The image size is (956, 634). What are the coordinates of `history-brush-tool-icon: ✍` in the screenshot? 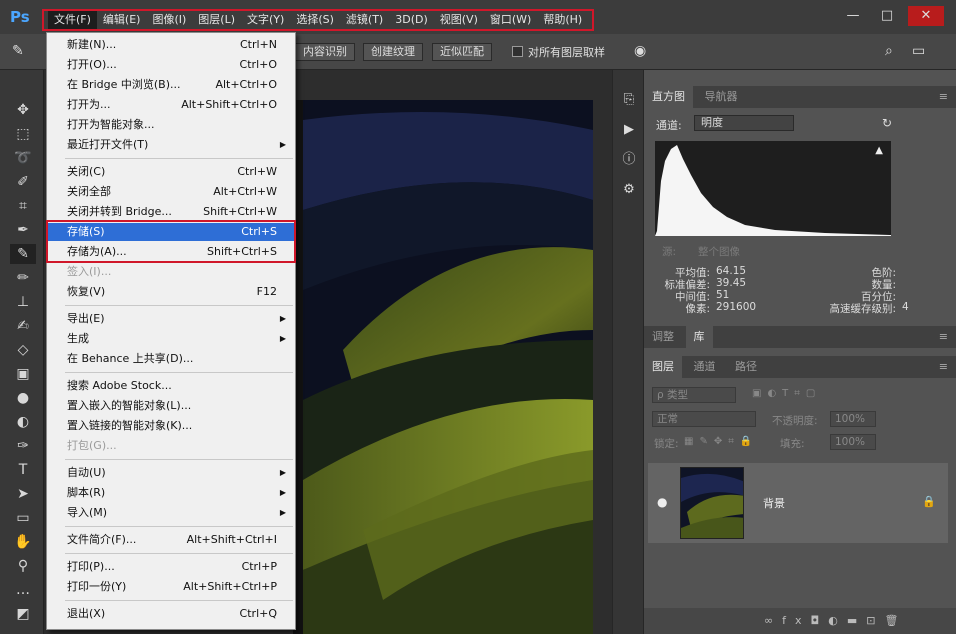 It's located at (23, 326).